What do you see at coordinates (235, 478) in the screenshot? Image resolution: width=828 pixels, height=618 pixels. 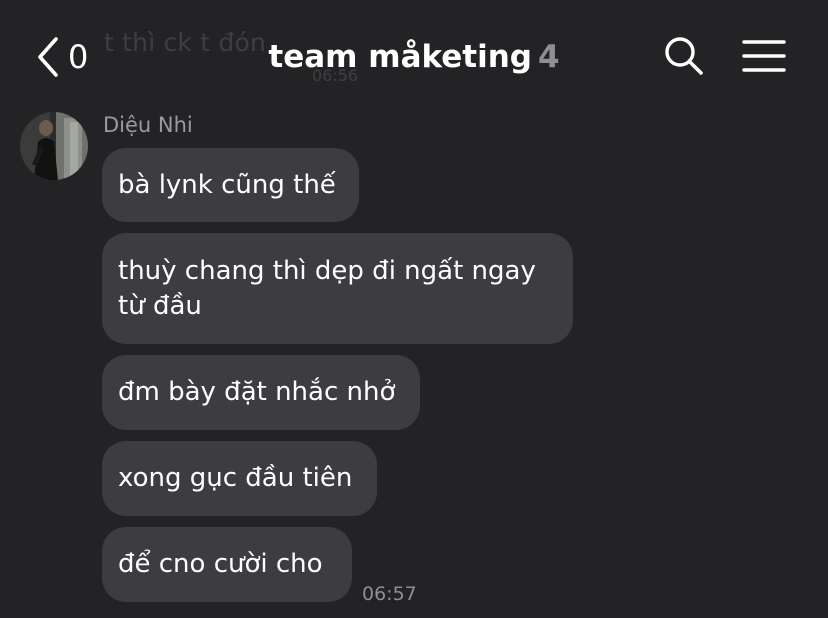 I see `message-text: xong gục đầu tiên` at bounding box center [235, 478].